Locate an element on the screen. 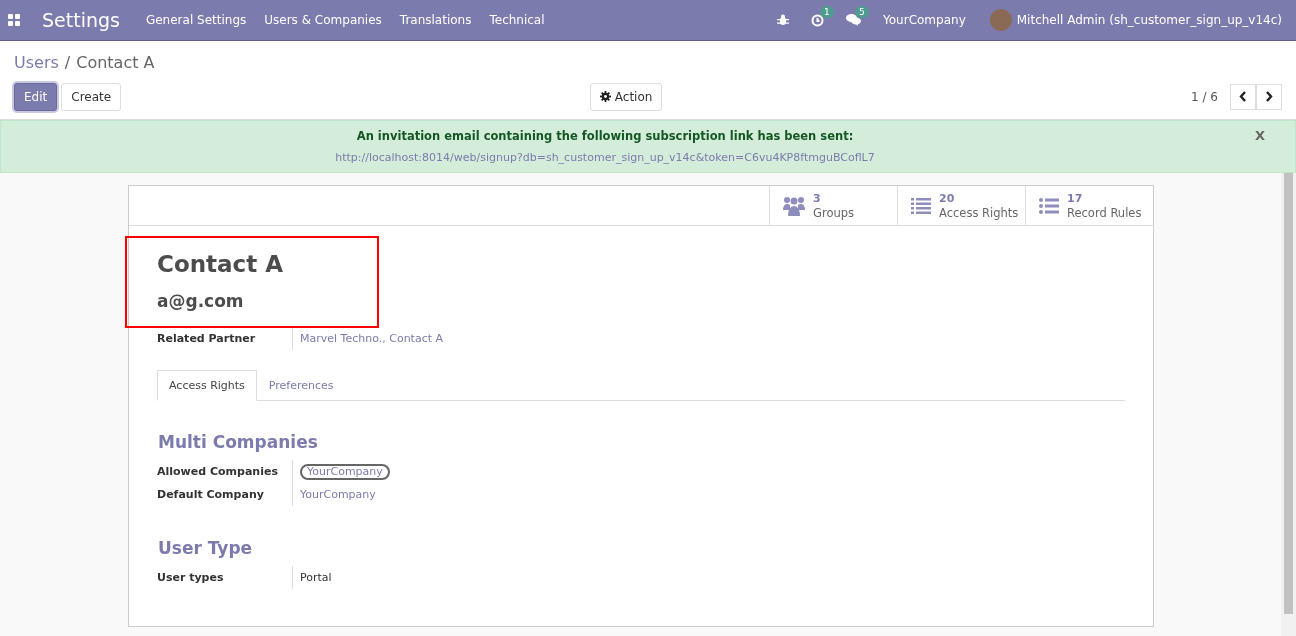 The height and width of the screenshot is (636, 1296). apps-grid-icon is located at coordinates (14, 20).